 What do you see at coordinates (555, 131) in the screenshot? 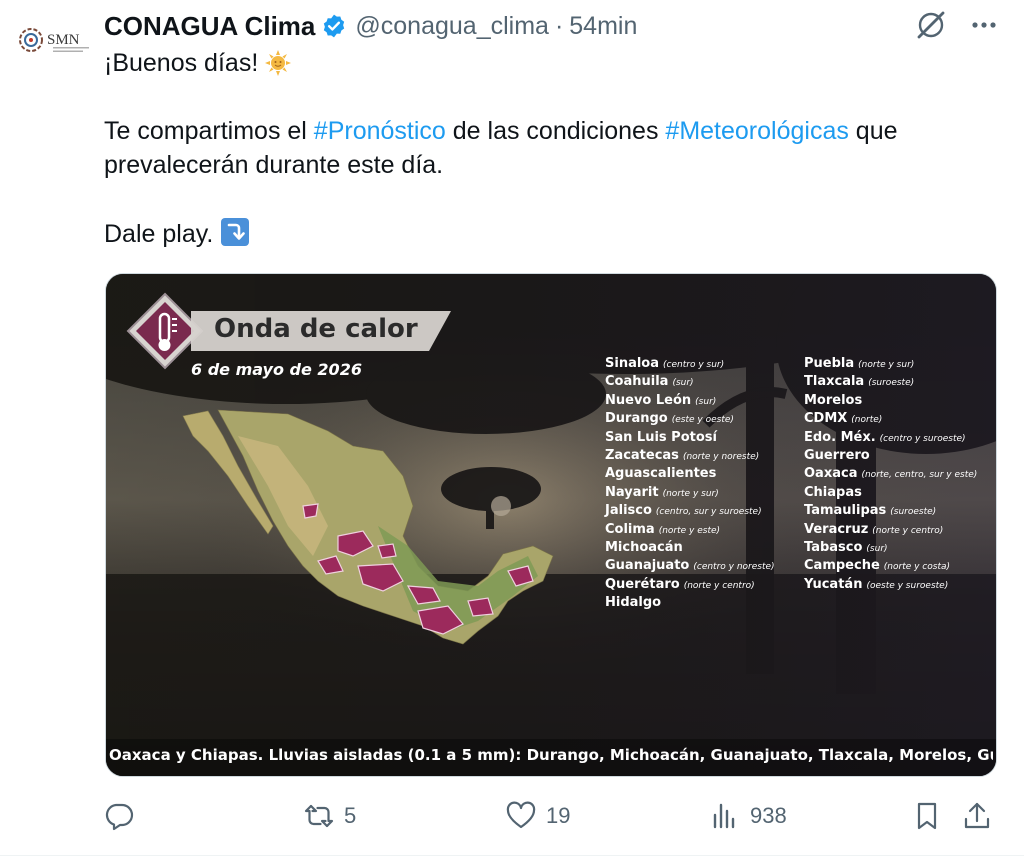
I see `text-segment: de las condiciones` at bounding box center [555, 131].